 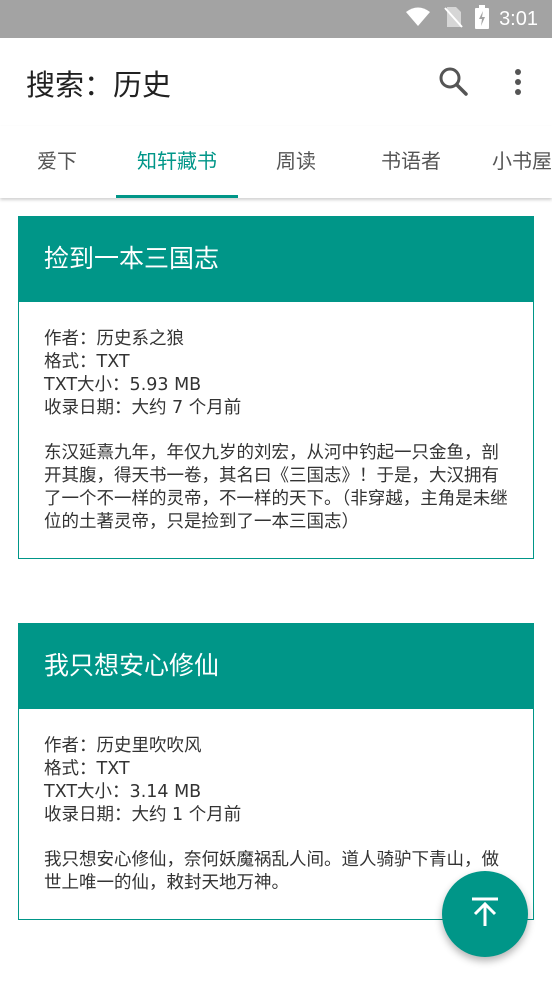 What do you see at coordinates (271, 871) in the screenshot?
I see `book-description: 我只想安心修仙，奈何妖魔祸乱人间。道人骑驴下青山，做世上唯一的仙，敕封天地万神。` at bounding box center [271, 871].